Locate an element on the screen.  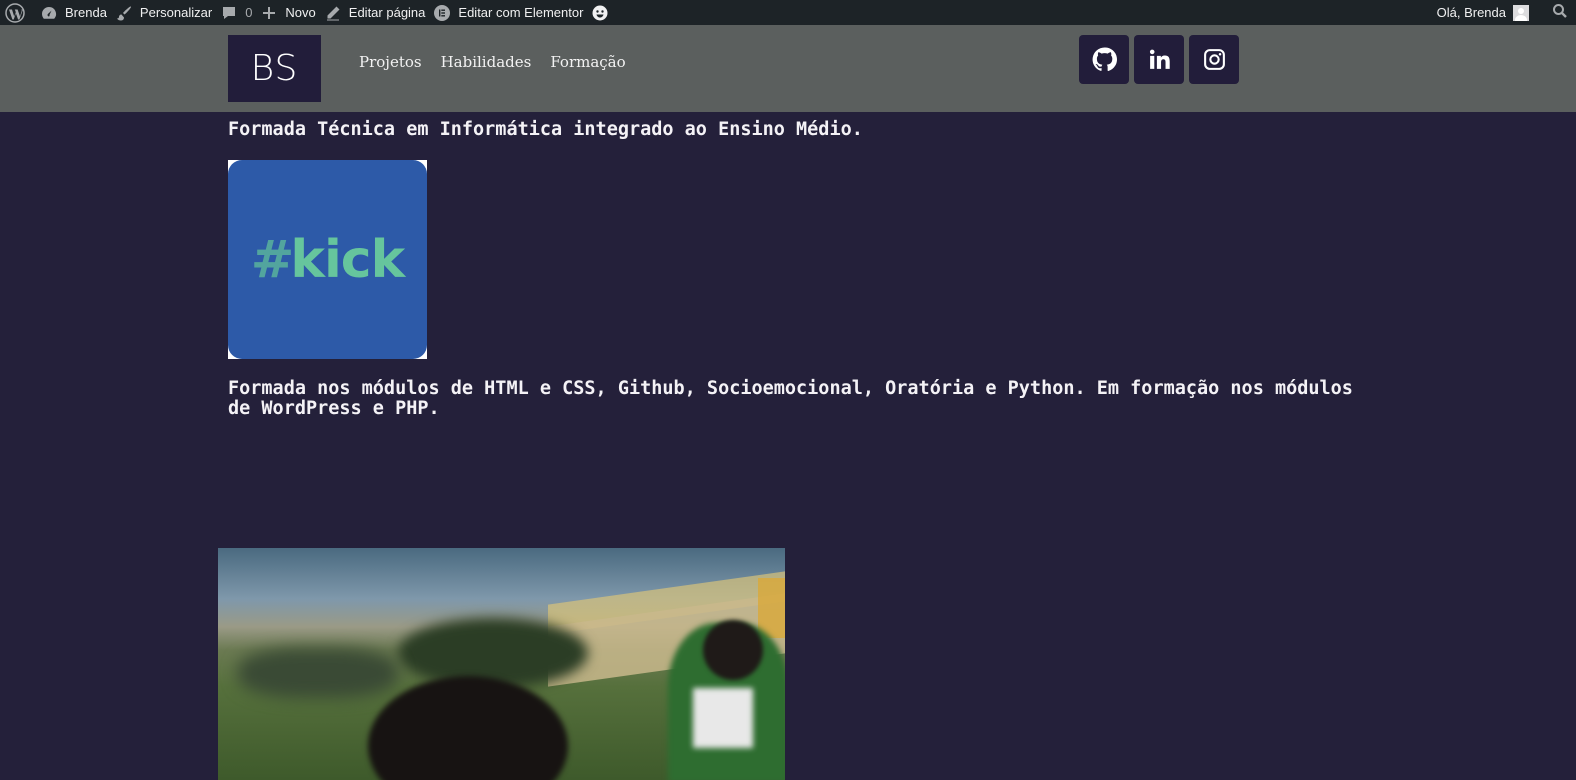
search-icon is located at coordinates (1564, 12).